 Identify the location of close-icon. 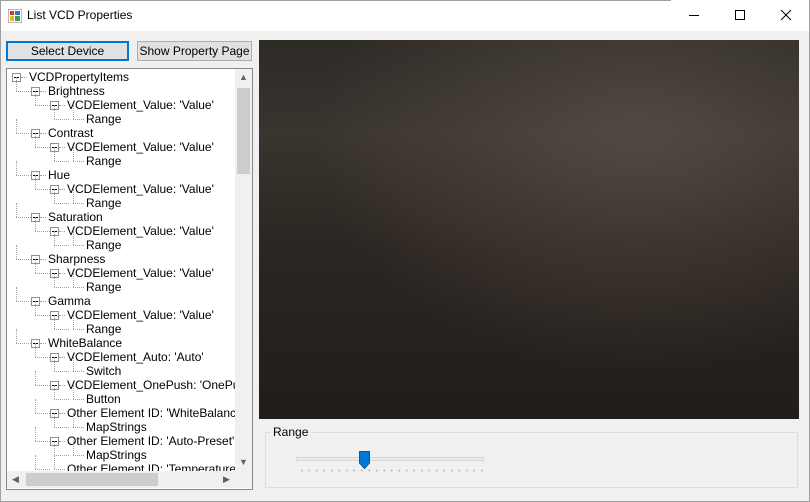
(786, 15).